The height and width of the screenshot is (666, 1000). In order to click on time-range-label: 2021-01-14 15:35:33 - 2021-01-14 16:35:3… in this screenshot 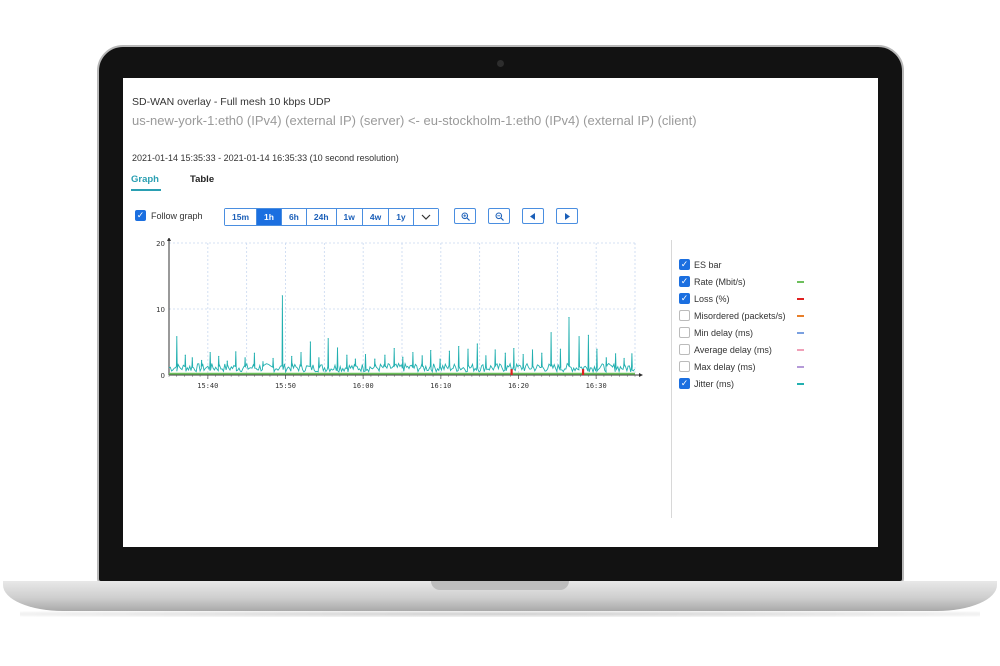, I will do `click(265, 158)`.